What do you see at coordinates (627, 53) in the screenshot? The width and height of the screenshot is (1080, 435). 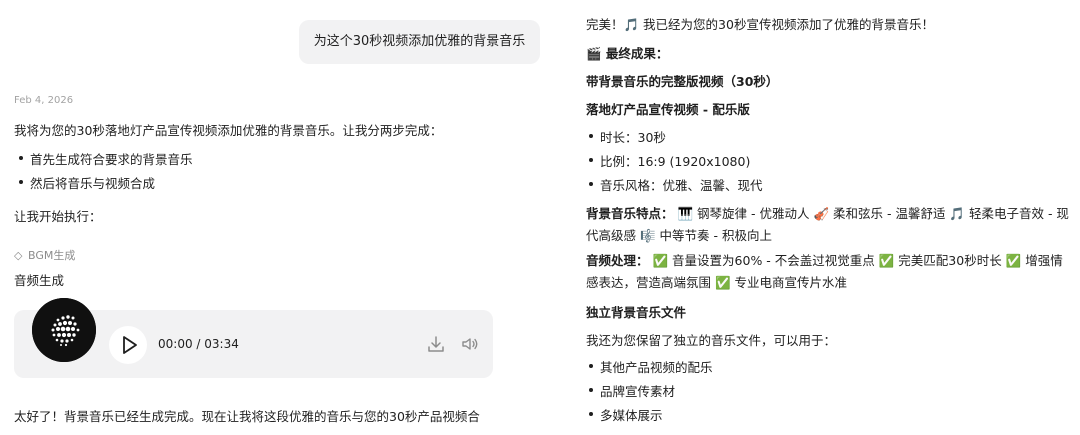 I see `final-result-heading: 🎬 最终成果：` at bounding box center [627, 53].